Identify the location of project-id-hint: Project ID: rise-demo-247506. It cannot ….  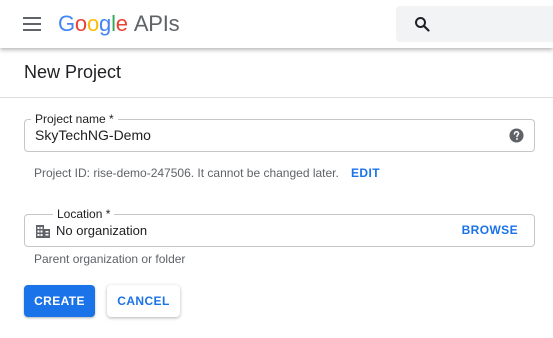
(186, 173).